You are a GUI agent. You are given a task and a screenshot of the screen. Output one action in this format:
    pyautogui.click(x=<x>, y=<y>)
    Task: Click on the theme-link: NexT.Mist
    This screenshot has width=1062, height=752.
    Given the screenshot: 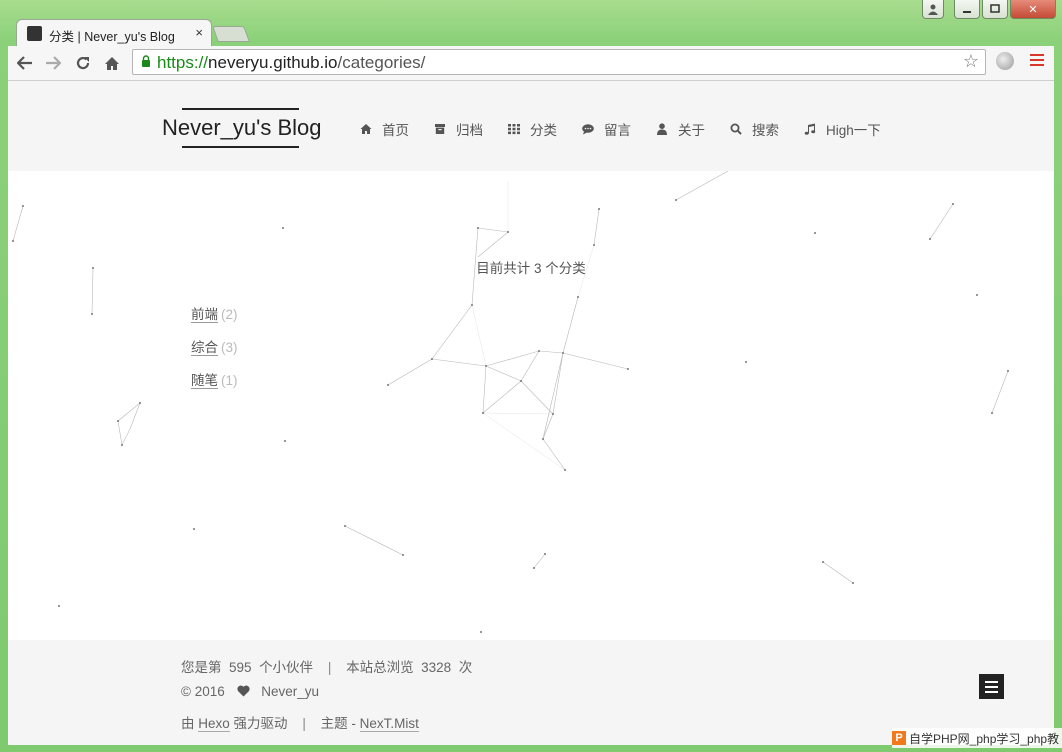 What is the action you would take?
    pyautogui.click(x=389, y=724)
    